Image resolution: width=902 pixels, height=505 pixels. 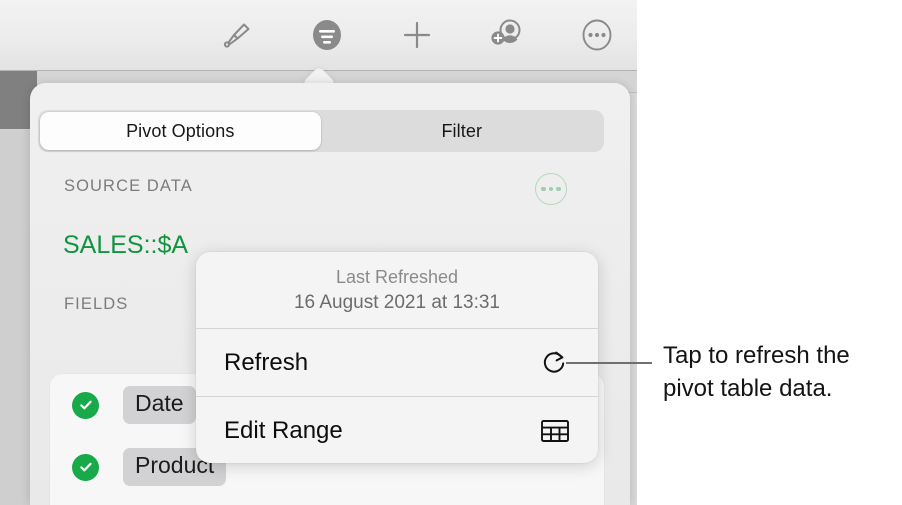 I want to click on fields-section-label: FIELDS, so click(x=96, y=304).